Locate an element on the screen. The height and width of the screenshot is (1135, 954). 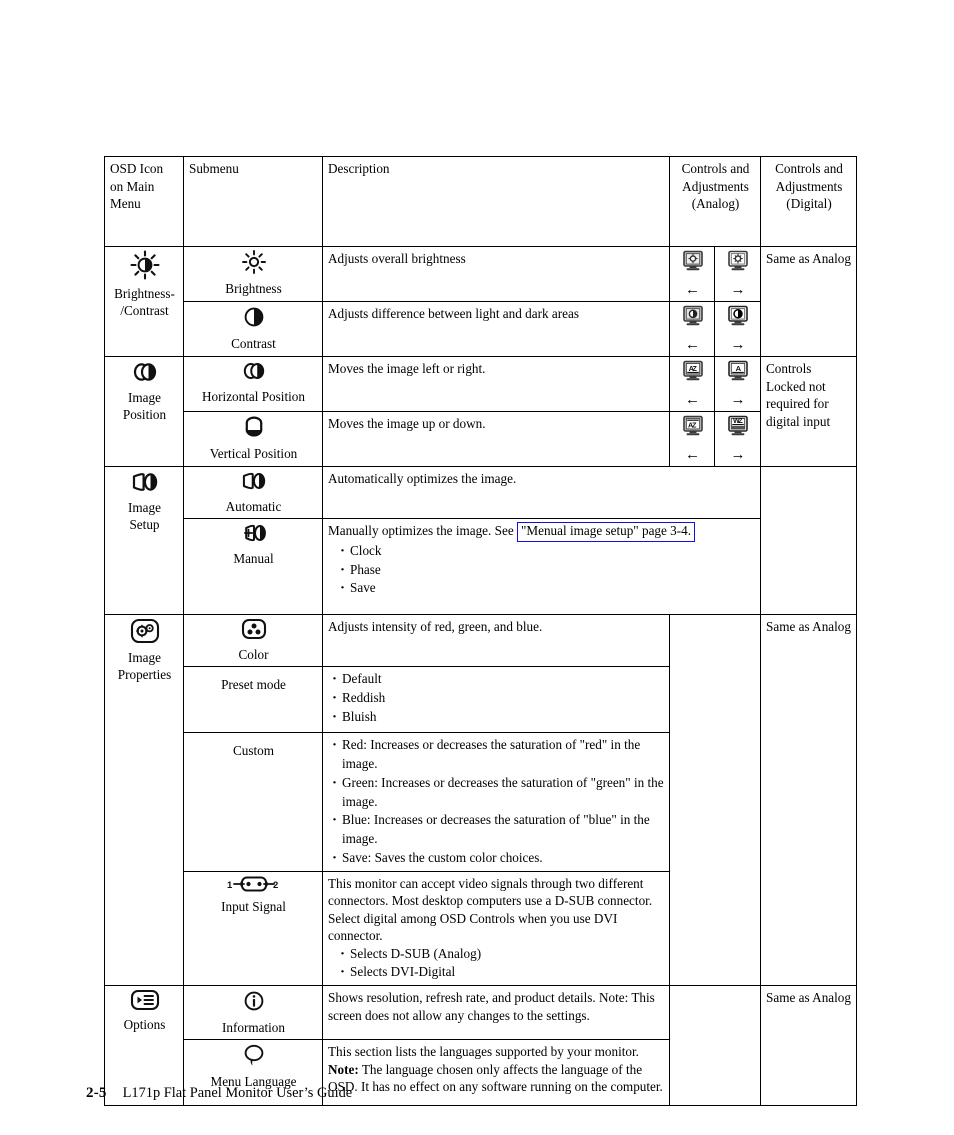
manual-image-setup-link: "Menual image setup" page 3-4. is located at coordinates (606, 532).